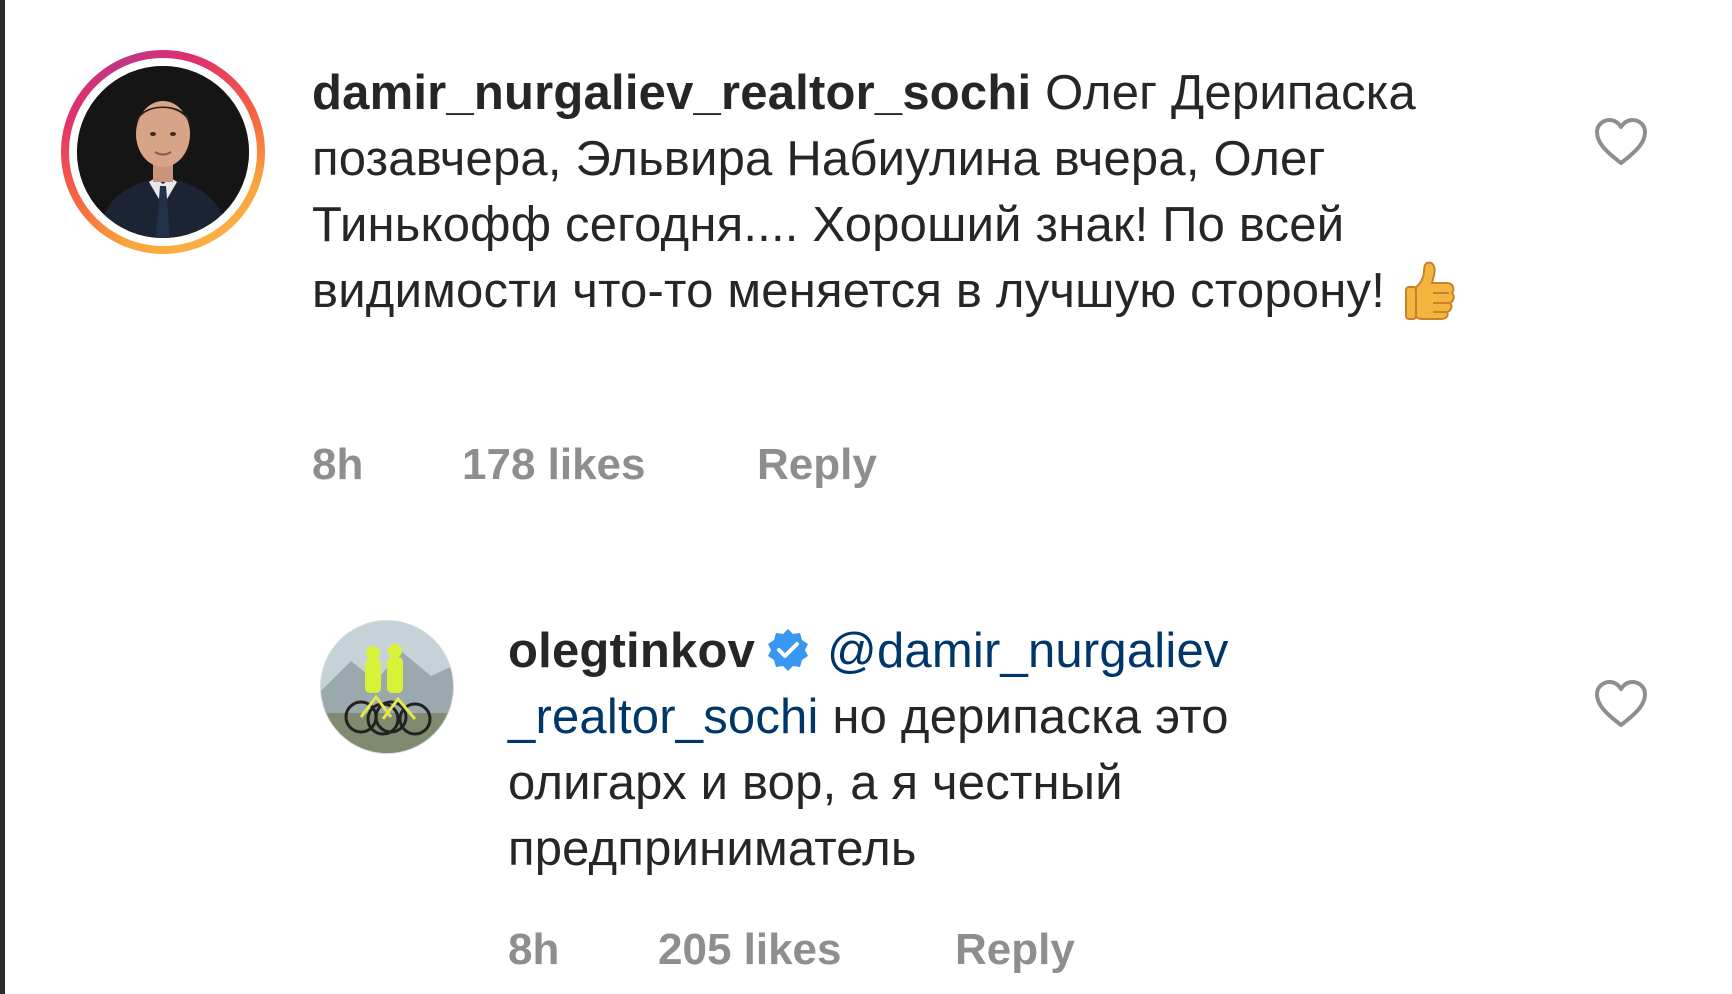 This screenshot has height=994, width=1732. Describe the element at coordinates (750, 950) in the screenshot. I see `comment-likes-count: 205 likes` at that location.